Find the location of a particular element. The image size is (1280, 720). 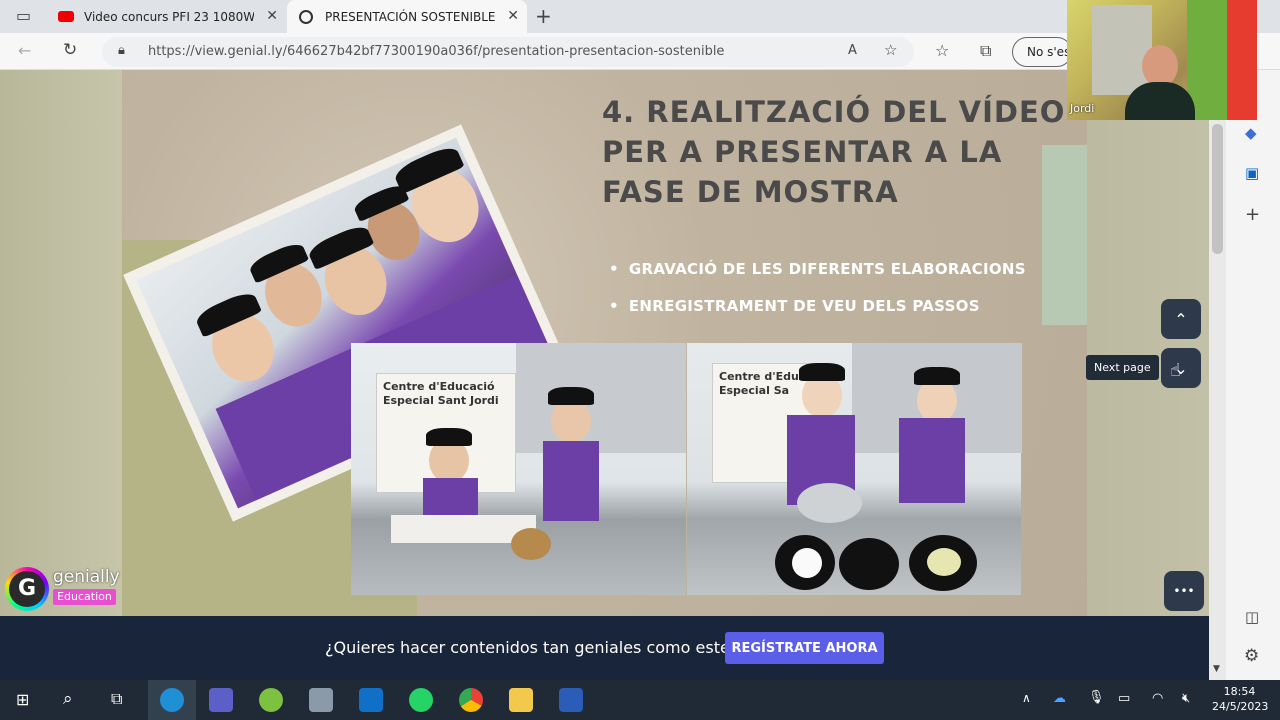

kitchen-photo-1: Centre d'Educació Especial Sant Jordi is located at coordinates (518, 469).